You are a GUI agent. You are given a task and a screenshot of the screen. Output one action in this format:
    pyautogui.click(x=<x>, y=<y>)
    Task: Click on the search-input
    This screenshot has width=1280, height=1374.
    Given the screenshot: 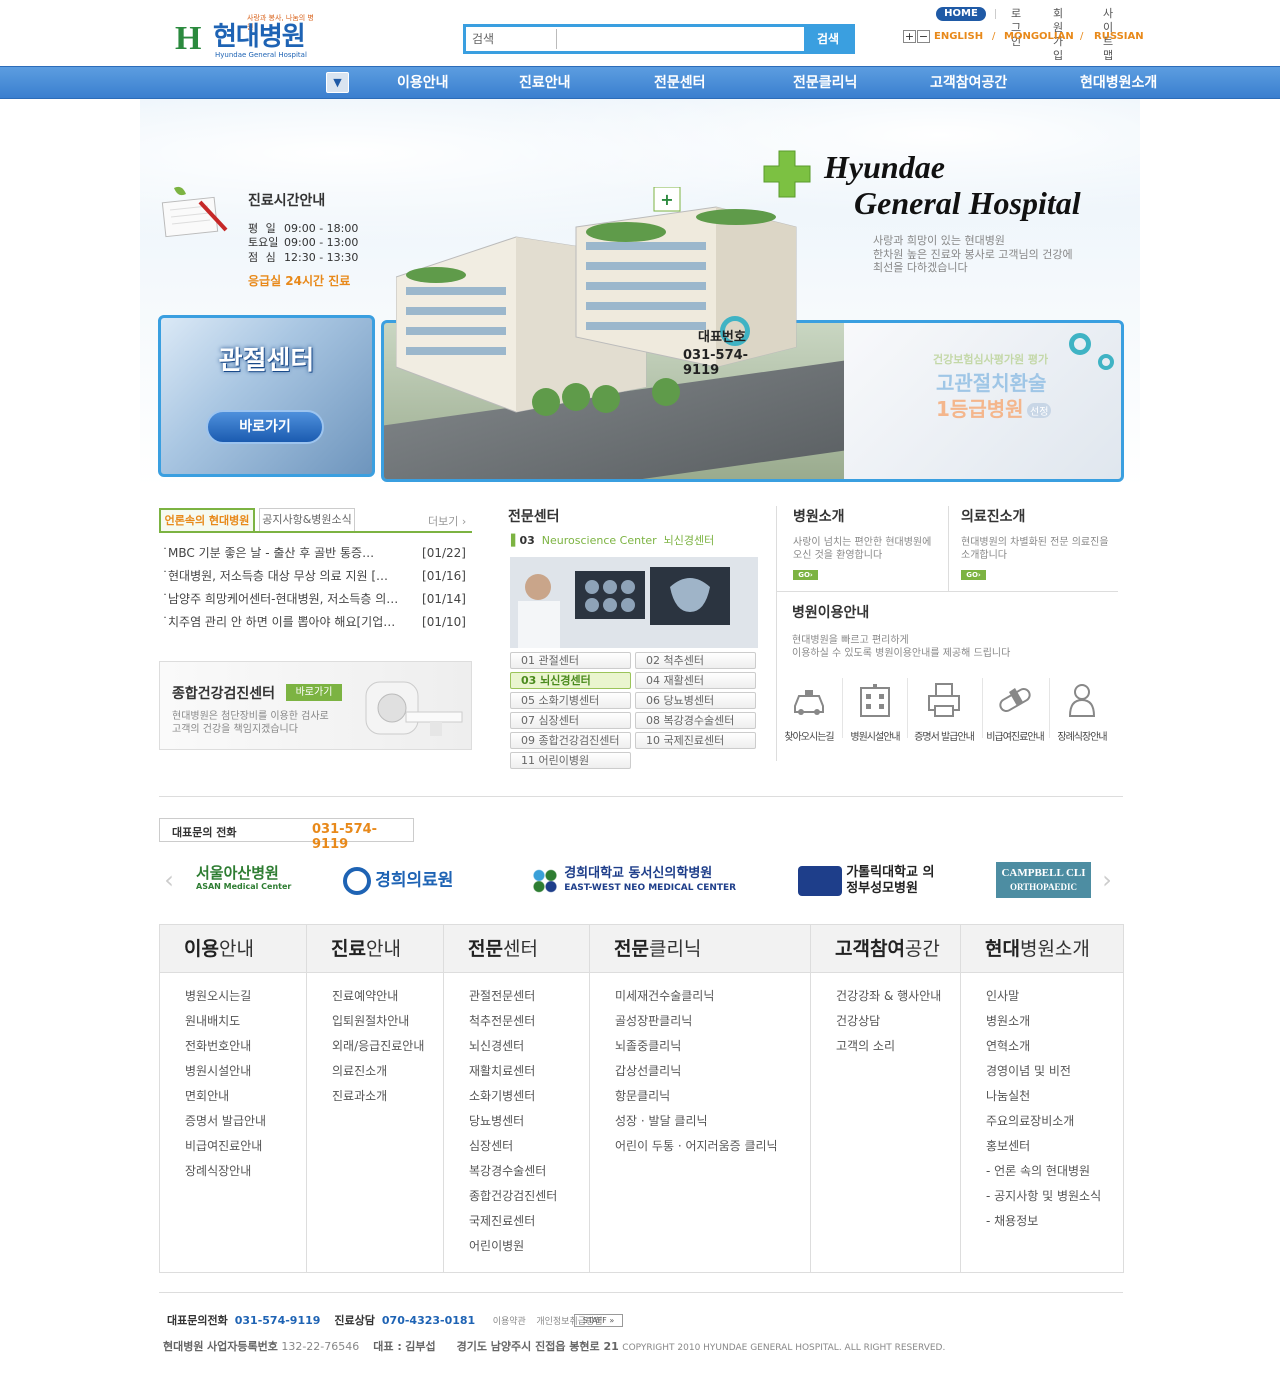 What is the action you would take?
    pyautogui.click(x=678, y=39)
    